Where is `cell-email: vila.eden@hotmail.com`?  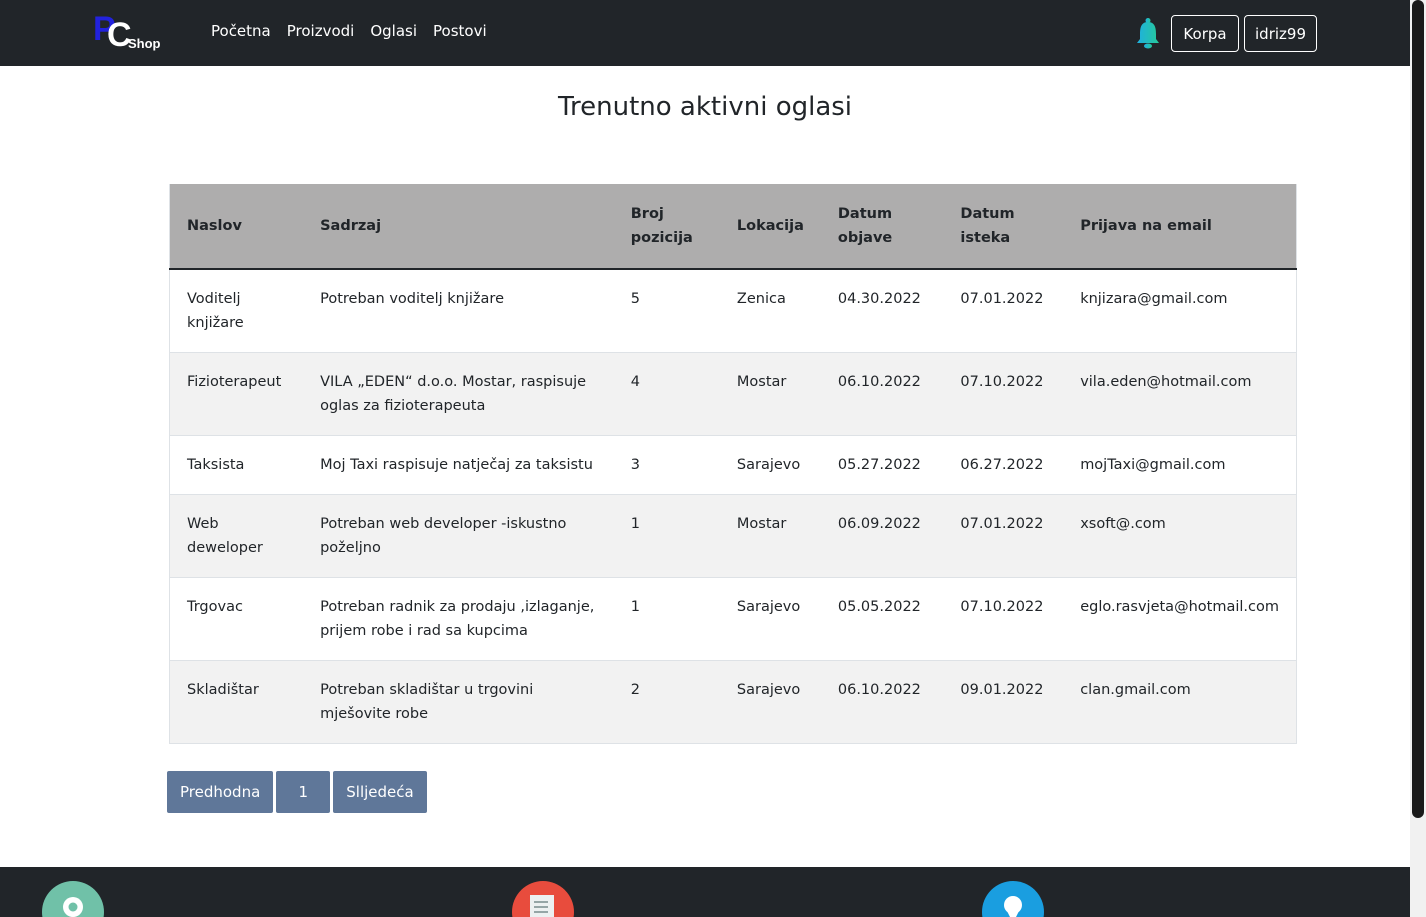 cell-email: vila.eden@hotmail.com is located at coordinates (1180, 394).